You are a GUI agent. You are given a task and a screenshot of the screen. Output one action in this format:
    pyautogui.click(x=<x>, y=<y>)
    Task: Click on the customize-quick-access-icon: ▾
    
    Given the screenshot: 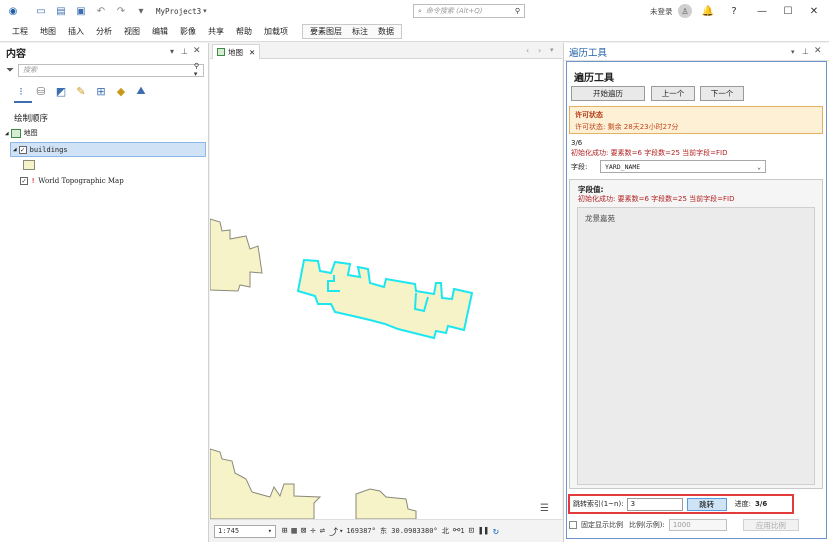 What is the action you would take?
    pyautogui.click(x=141, y=11)
    